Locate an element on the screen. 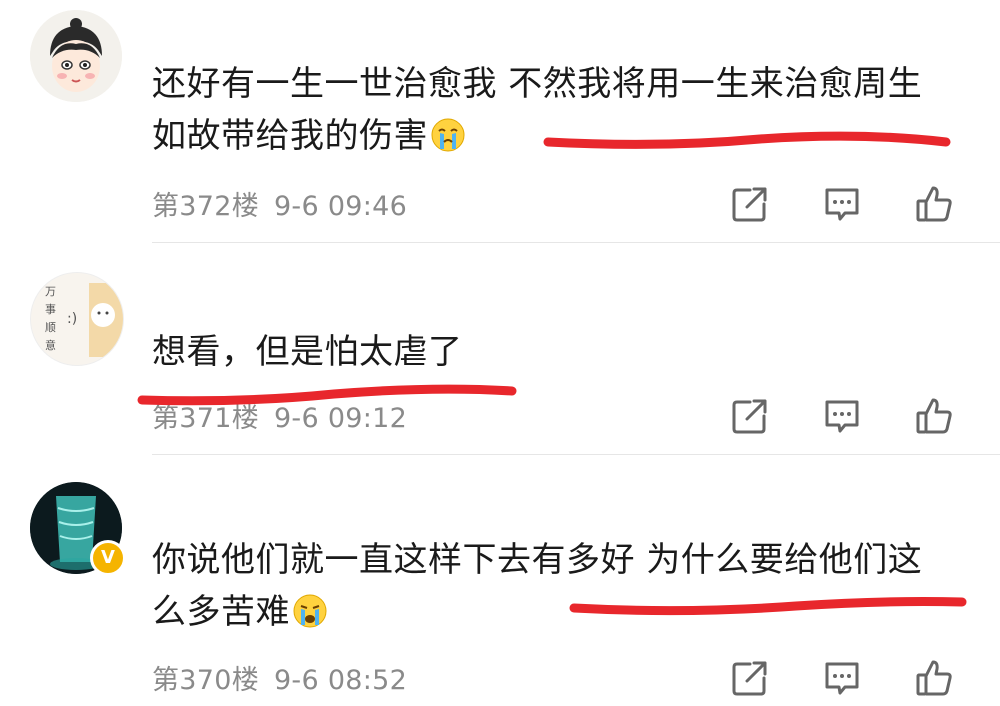 The width and height of the screenshot is (1000, 706). loudly-crying-face-icon is located at coordinates (310, 610).